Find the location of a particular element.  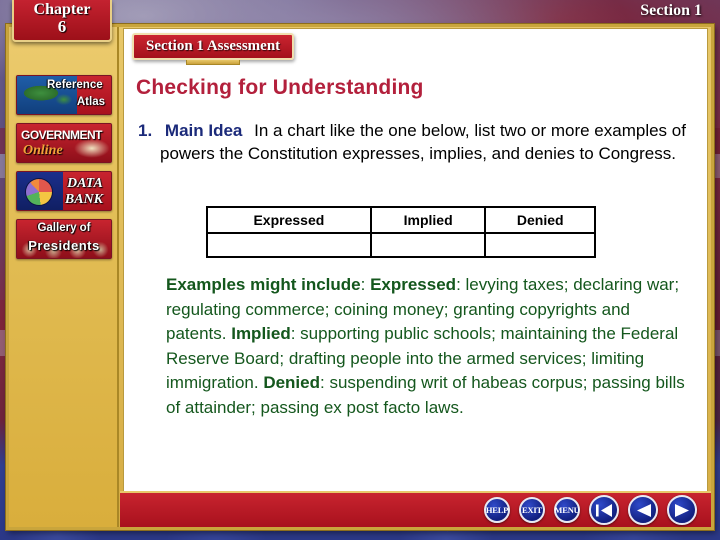

sidebar-item-label: DATA BANK is located at coordinates (64, 191).